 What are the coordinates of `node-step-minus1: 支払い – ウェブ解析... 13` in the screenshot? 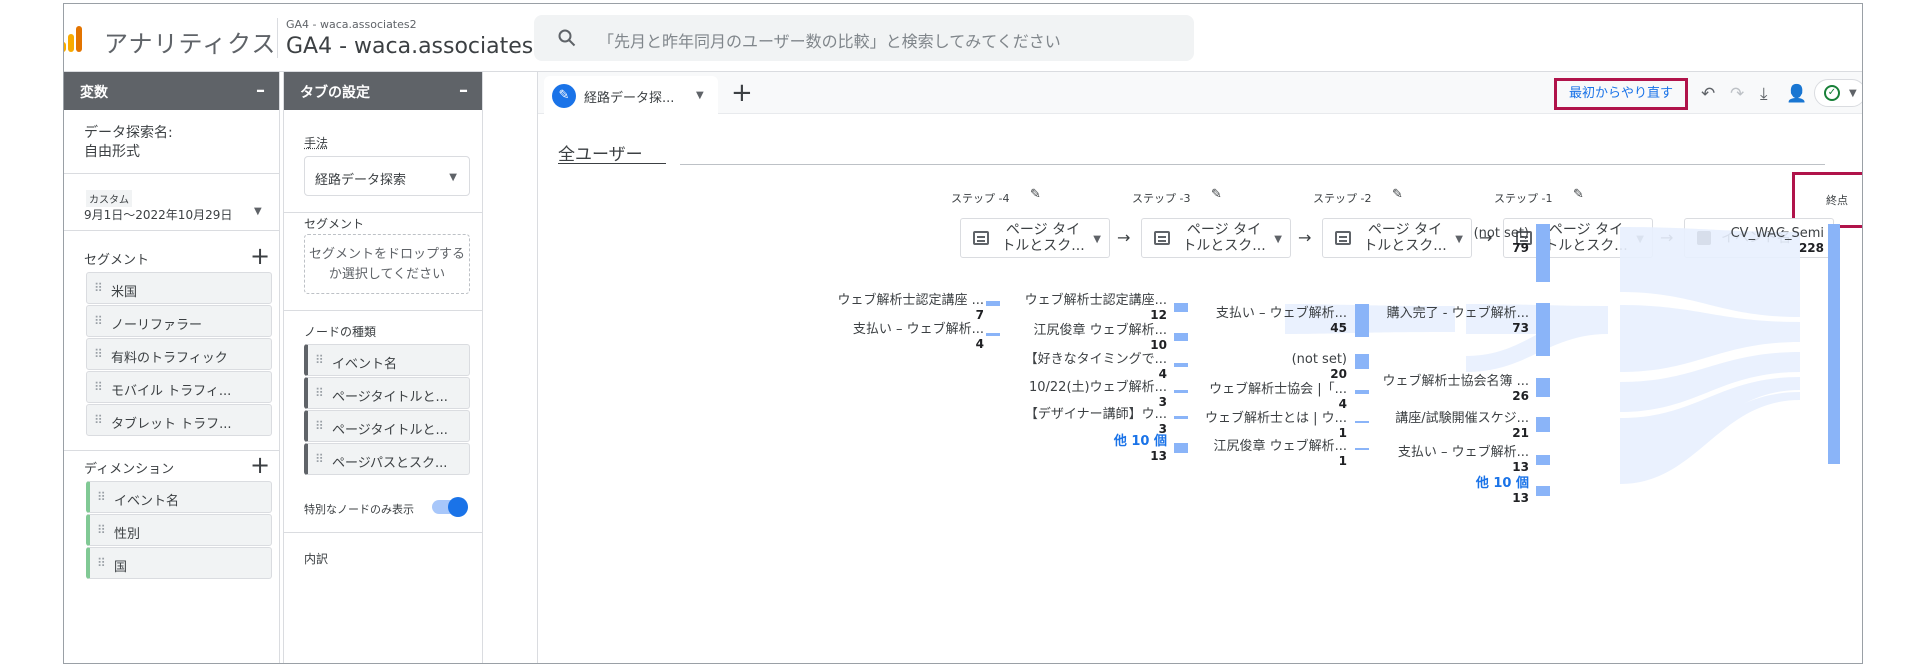 It's located at (1463, 460).